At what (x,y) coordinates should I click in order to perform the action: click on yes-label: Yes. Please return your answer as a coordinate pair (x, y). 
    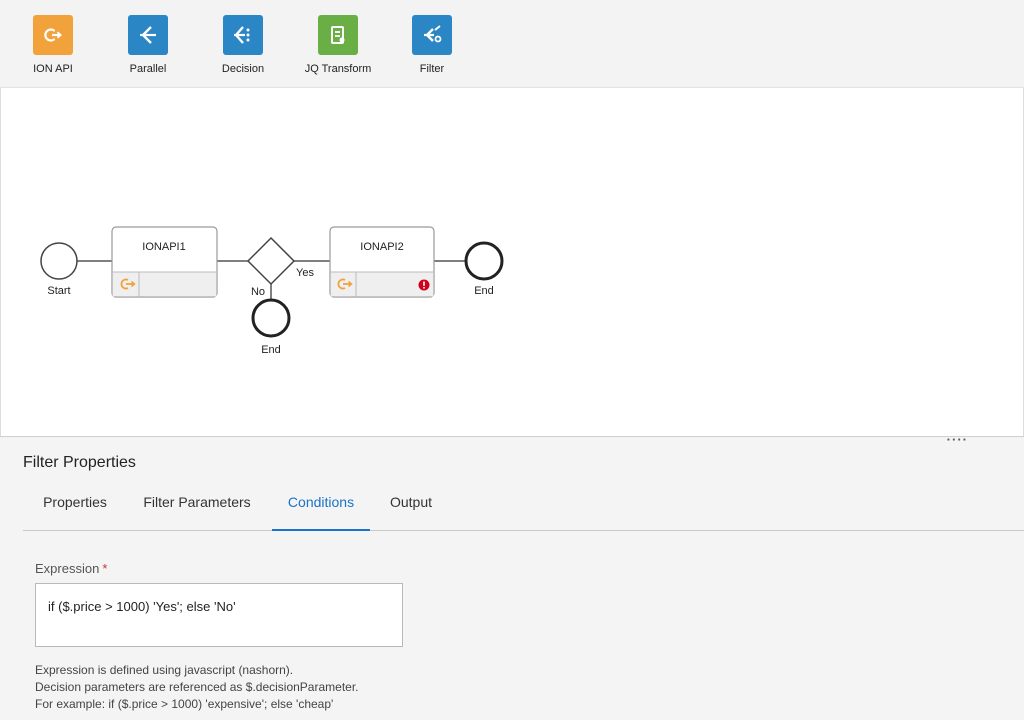
    Looking at the image, I should click on (305, 273).